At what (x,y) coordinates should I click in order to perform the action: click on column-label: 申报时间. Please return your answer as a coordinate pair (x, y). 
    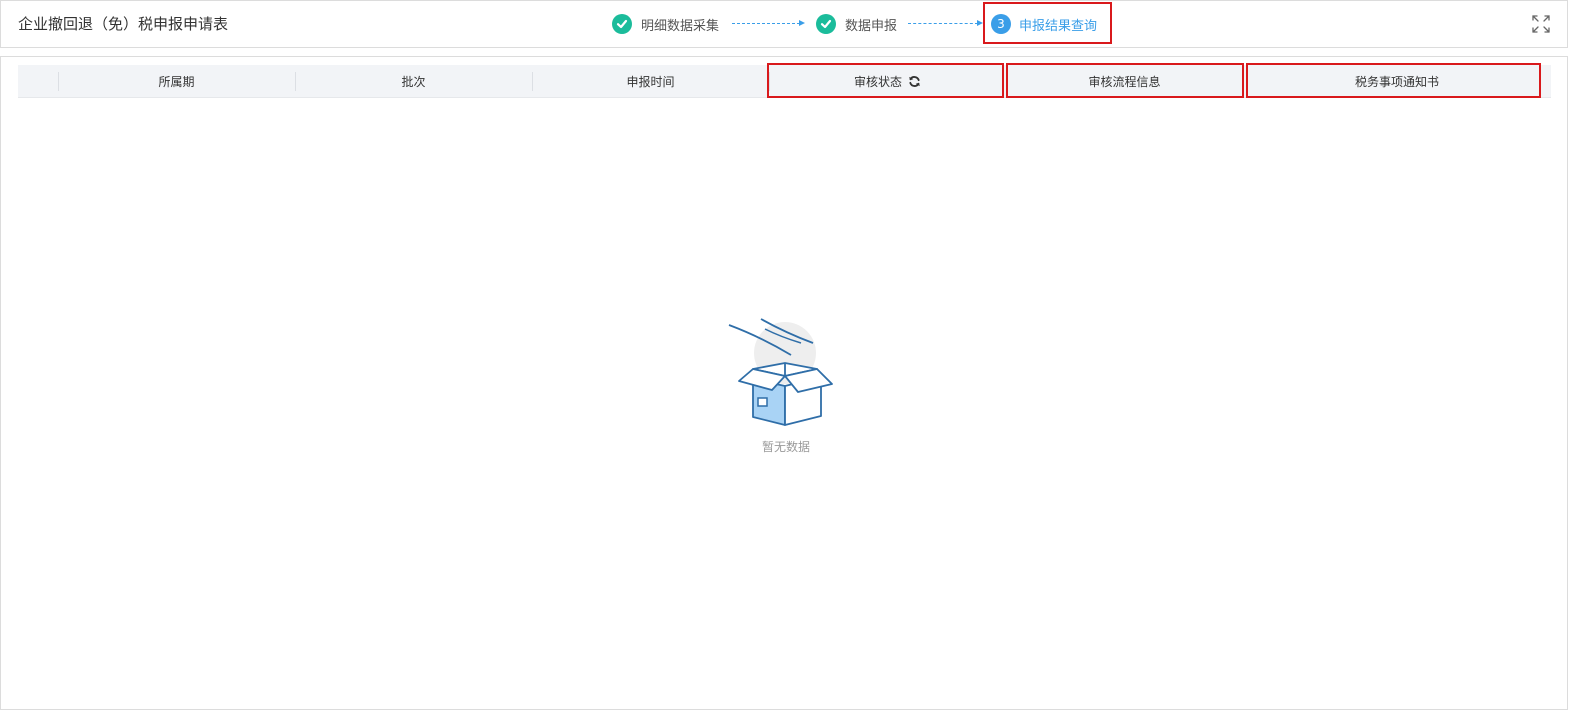
    Looking at the image, I should click on (650, 82).